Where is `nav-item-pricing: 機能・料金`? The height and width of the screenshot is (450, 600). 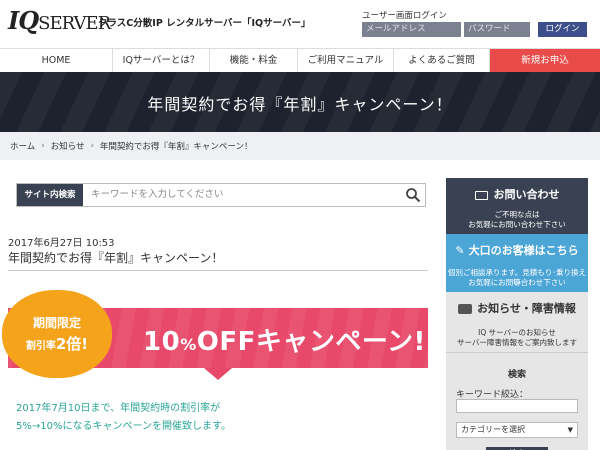
nav-item-pricing: 機能・料金 is located at coordinates (254, 61).